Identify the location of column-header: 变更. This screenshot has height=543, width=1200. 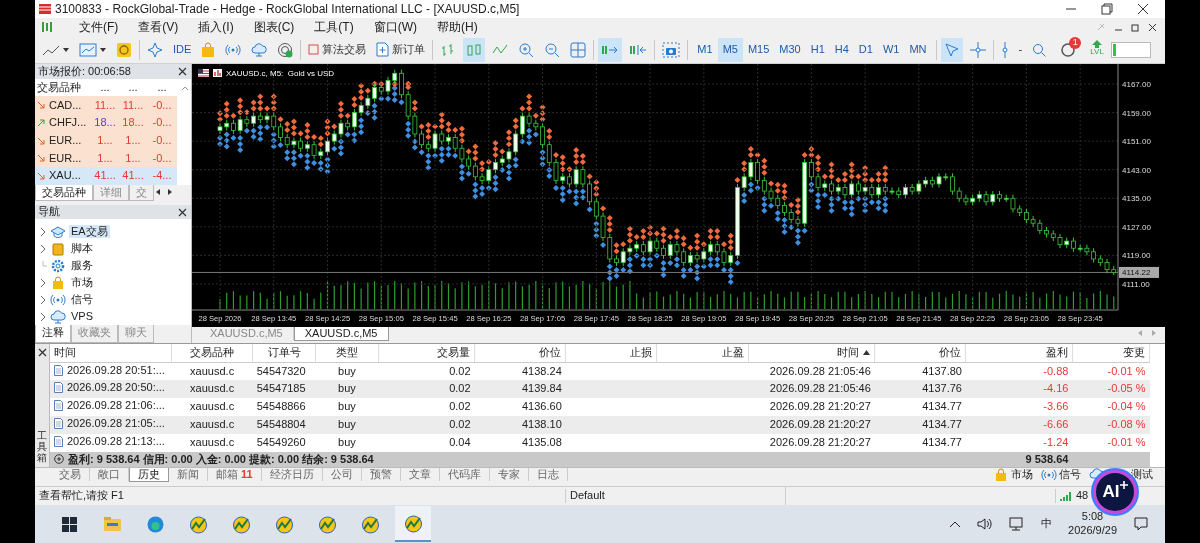
(1111, 353).